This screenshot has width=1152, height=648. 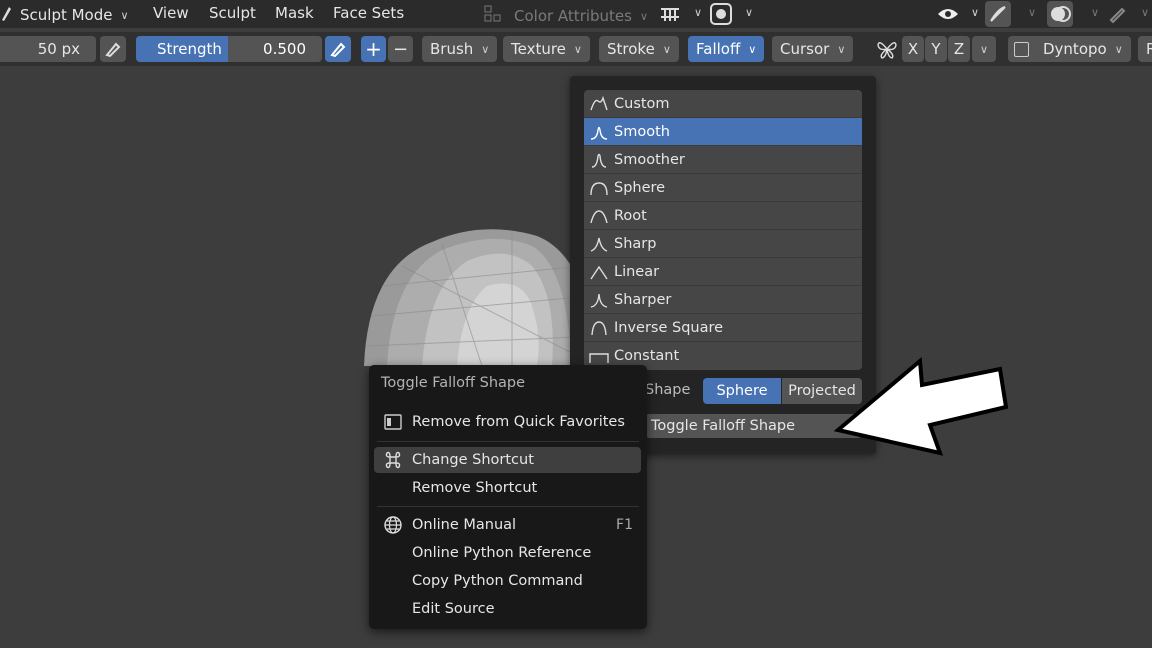 I want to click on online-python-reference-item: Online Python Reference, so click(x=507, y=553).